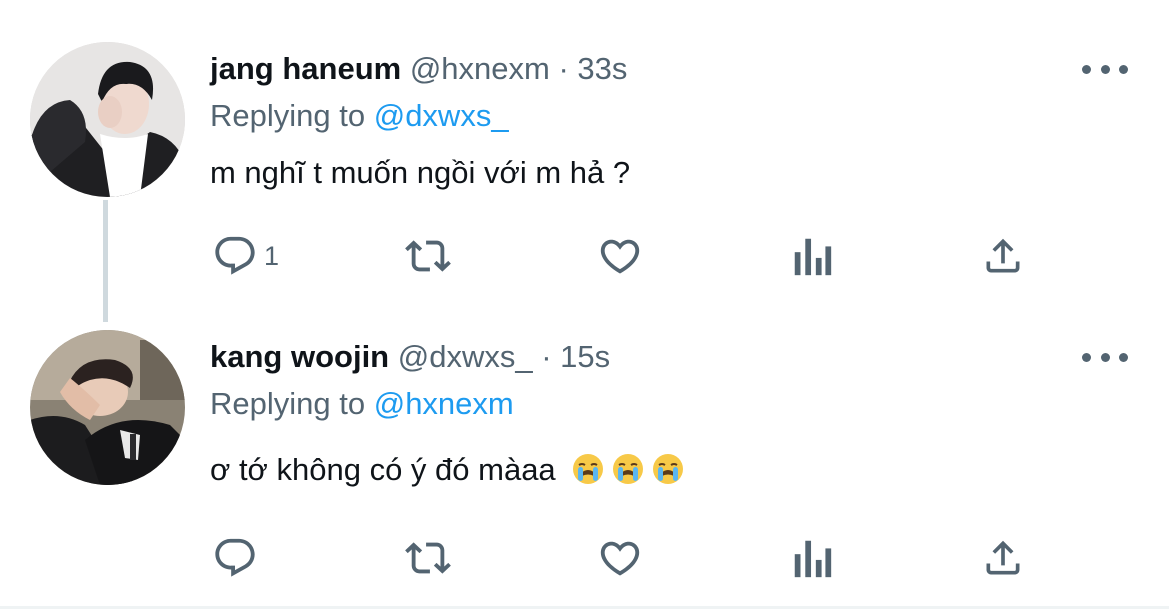 This screenshot has width=1169, height=609. I want to click on tweet-header: jang haneum @hxnexm · 33s, so click(418, 69).